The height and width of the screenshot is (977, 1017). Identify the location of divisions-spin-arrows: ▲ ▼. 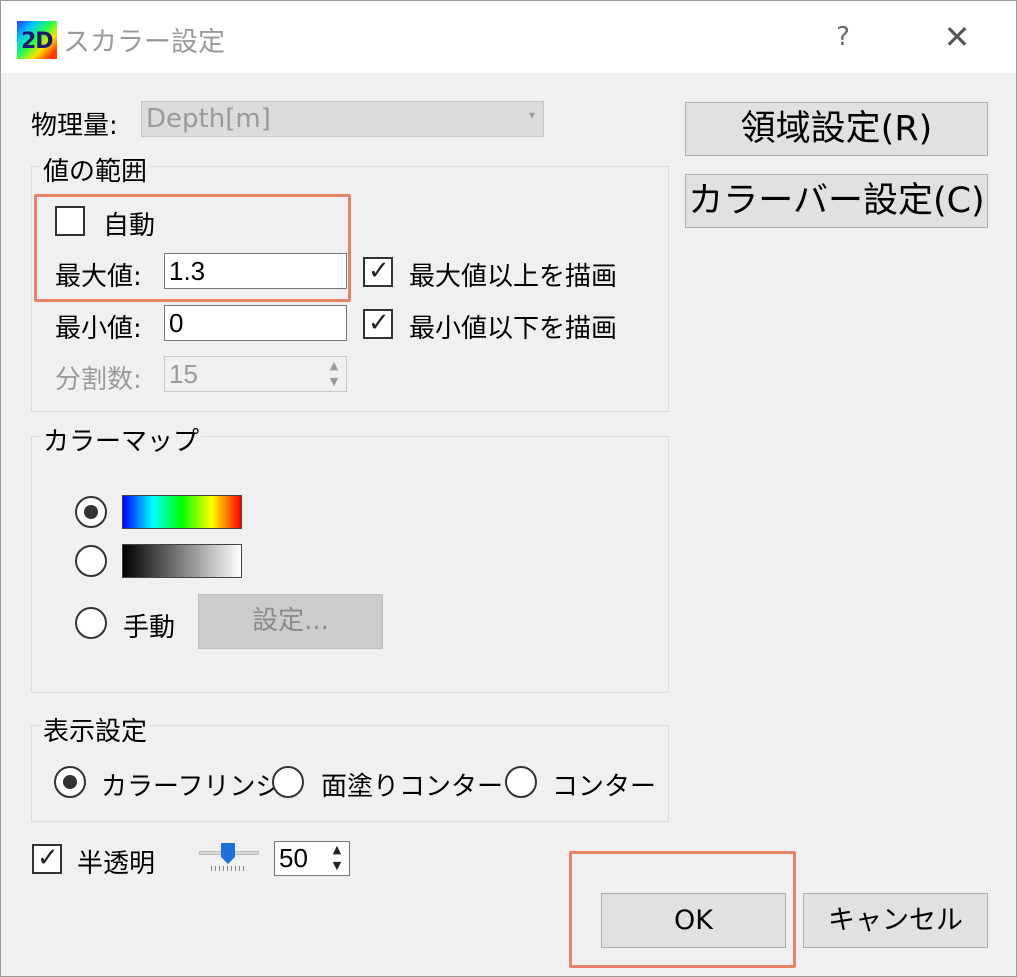
(334, 374).